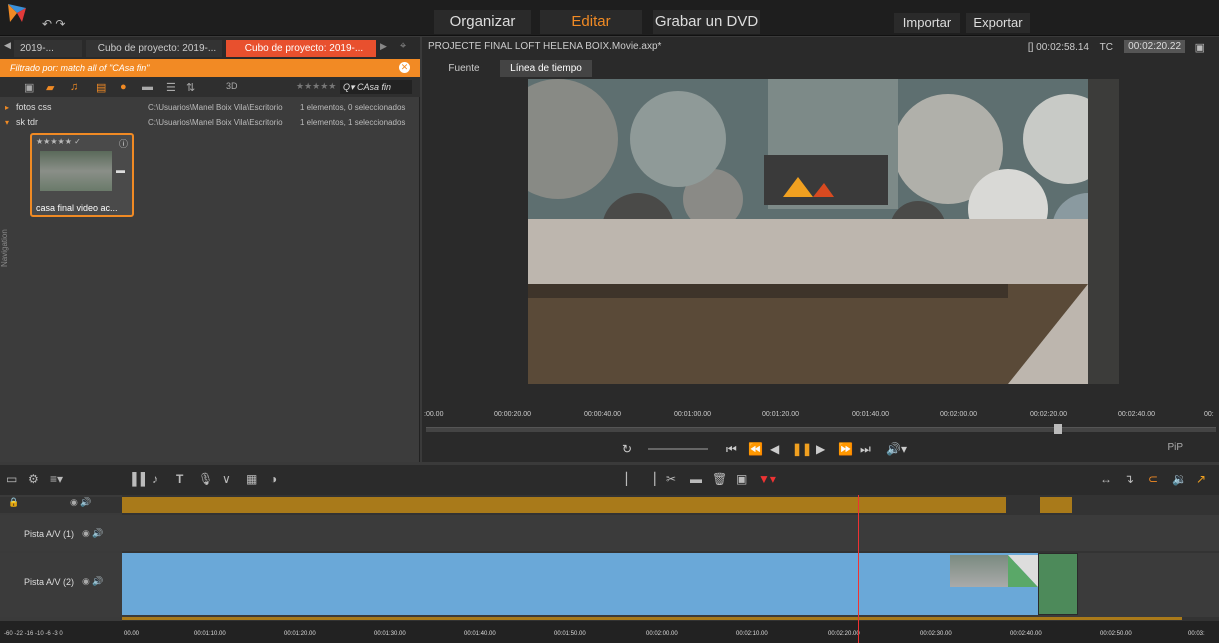 This screenshot has width=1219, height=643. Describe the element at coordinates (210, 87) in the screenshot. I see `library-toolbar: ▣ ▰ ♫ ▤ ● ▬ ☰ ⇅ 3D ★★★★★ Q▾ CAsa fin` at that location.